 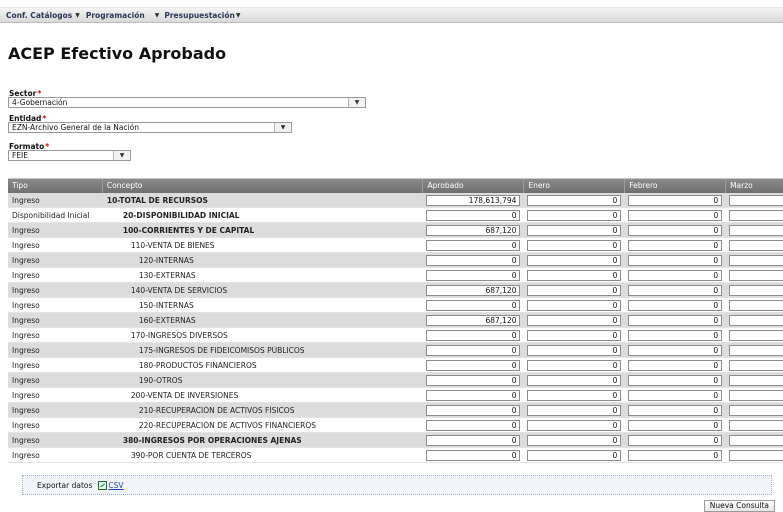 I want to click on header-tipo: Tipo, so click(x=55, y=186).